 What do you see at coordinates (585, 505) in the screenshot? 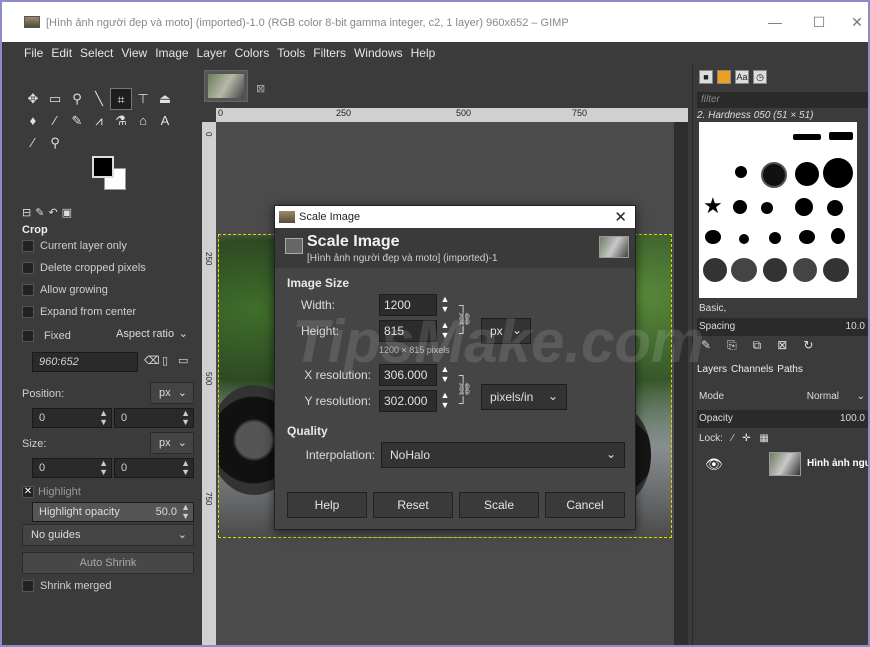
I see `cancel-button: Cancel` at bounding box center [585, 505].